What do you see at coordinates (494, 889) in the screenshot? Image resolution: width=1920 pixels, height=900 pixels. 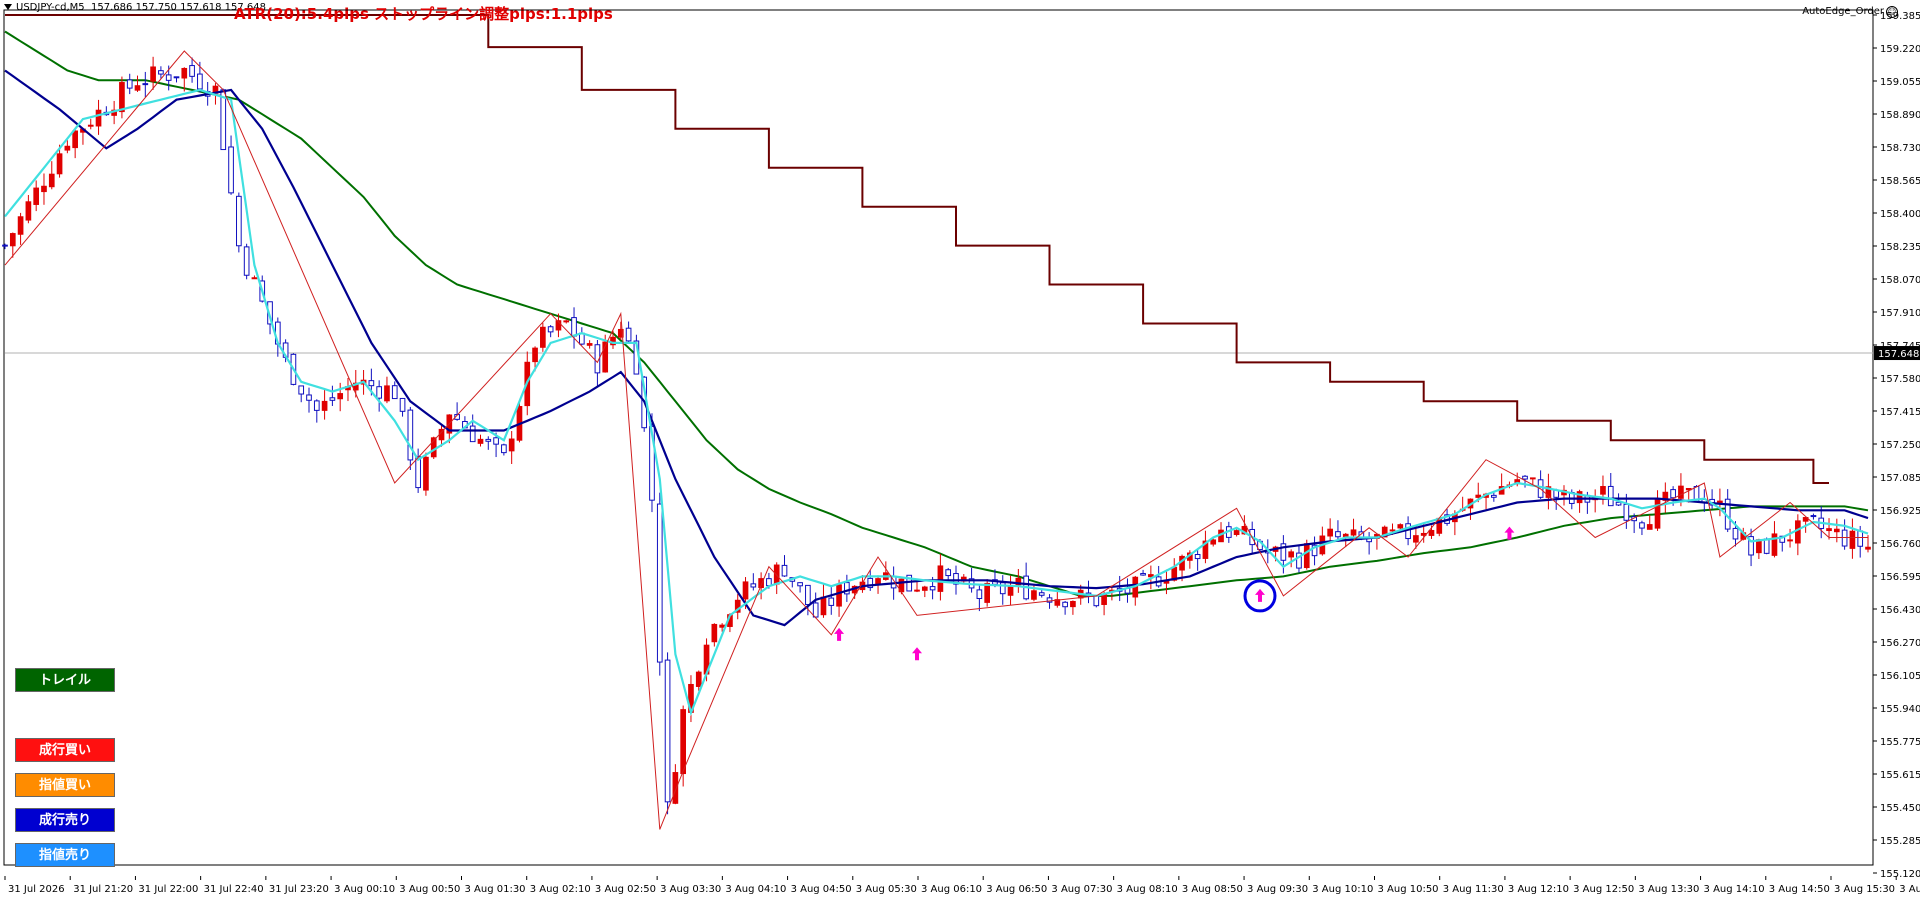 I see `time-tick-label: 3 Aug 01:30` at bounding box center [494, 889].